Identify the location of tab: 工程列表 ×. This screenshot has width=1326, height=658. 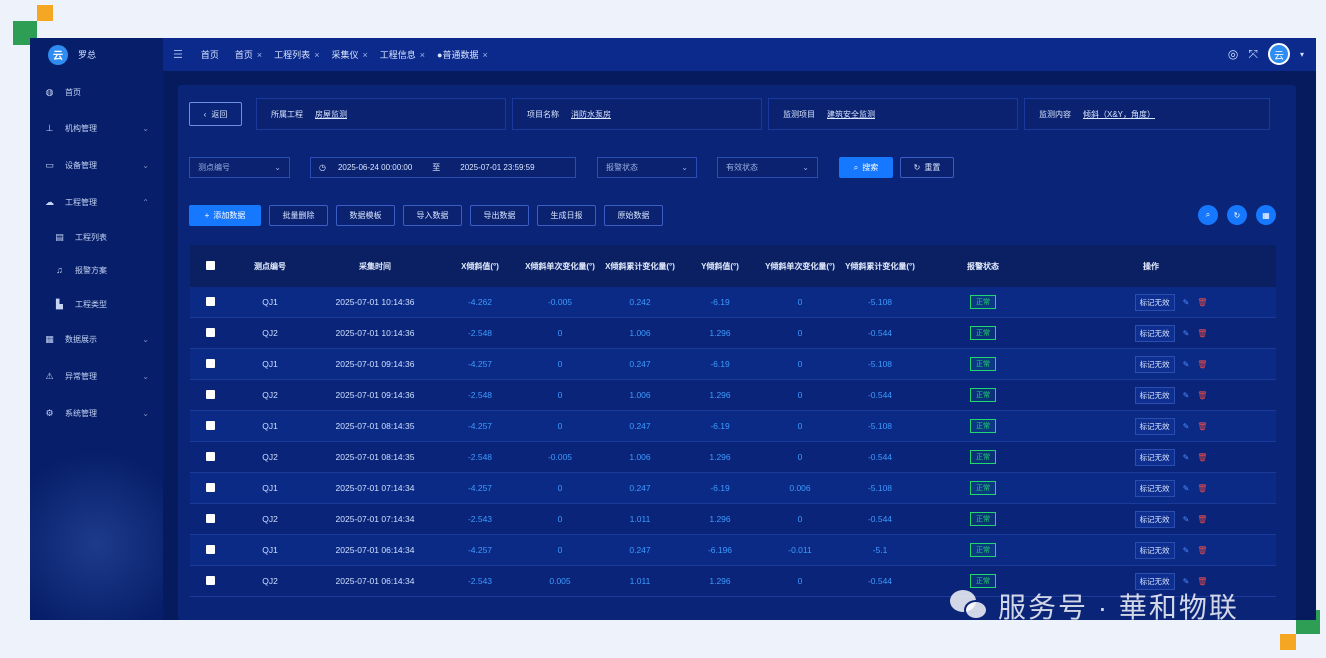
(296, 54).